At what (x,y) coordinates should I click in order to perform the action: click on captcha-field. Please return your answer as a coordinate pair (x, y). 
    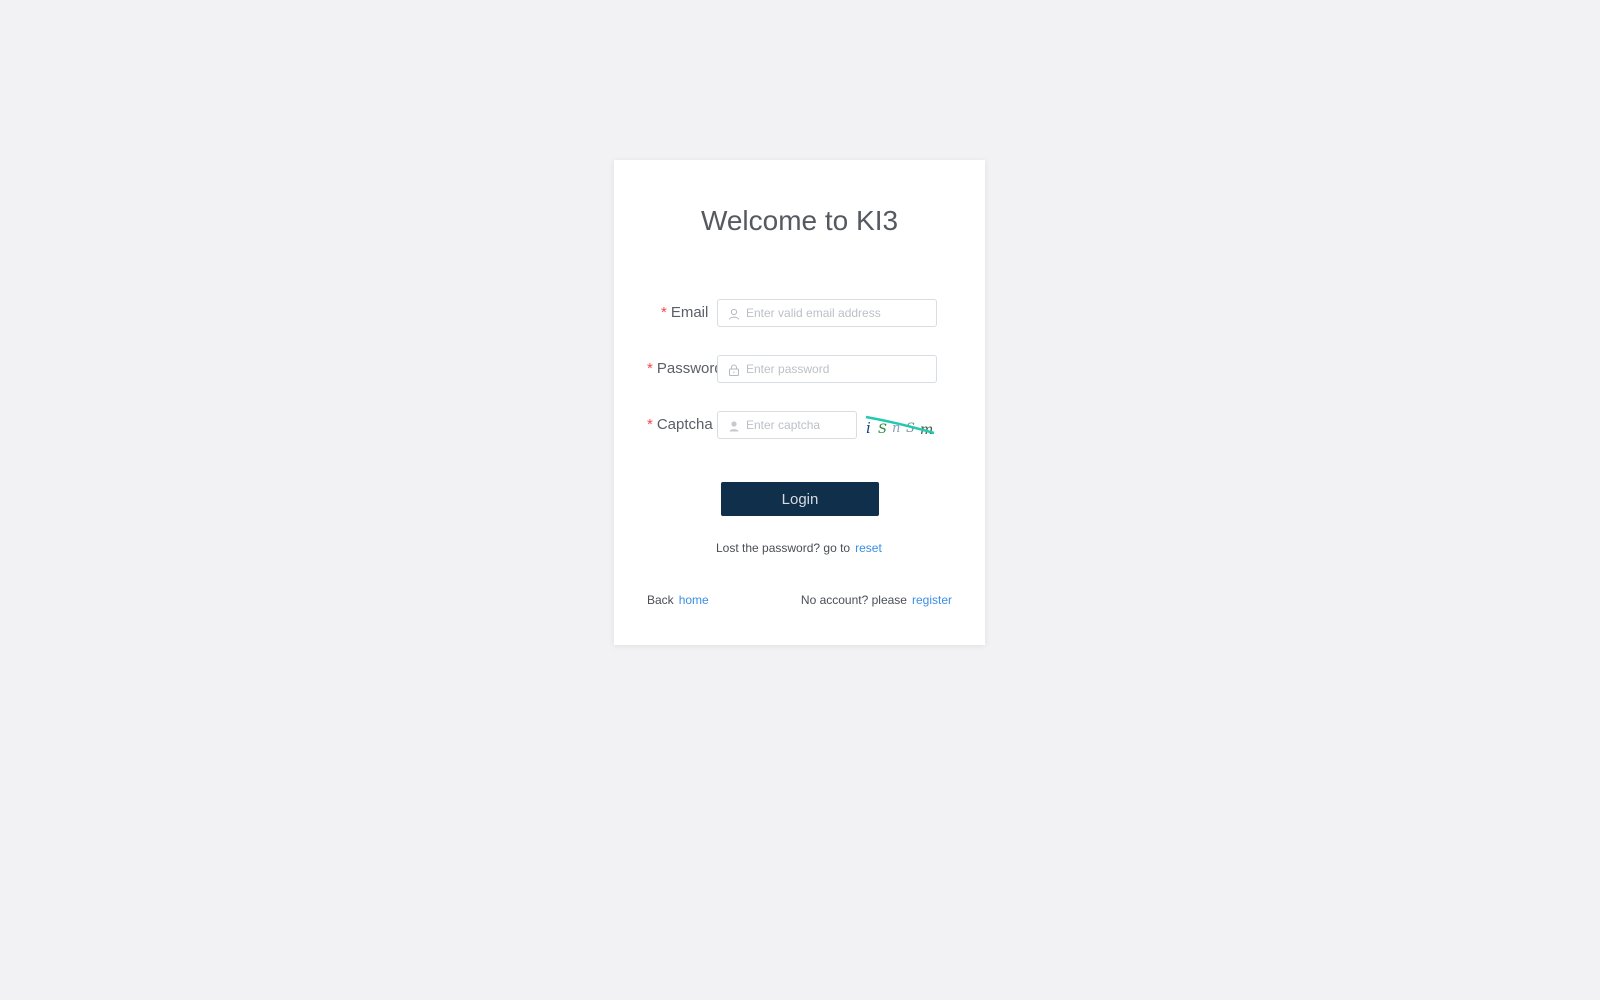
    Looking at the image, I should click on (787, 425).